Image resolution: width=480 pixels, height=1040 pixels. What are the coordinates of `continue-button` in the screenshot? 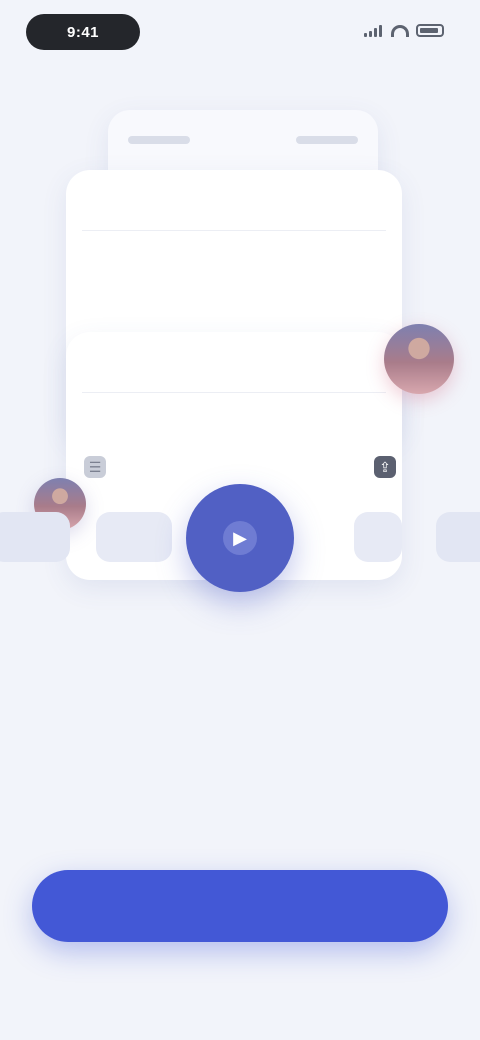 It's located at (240, 906).